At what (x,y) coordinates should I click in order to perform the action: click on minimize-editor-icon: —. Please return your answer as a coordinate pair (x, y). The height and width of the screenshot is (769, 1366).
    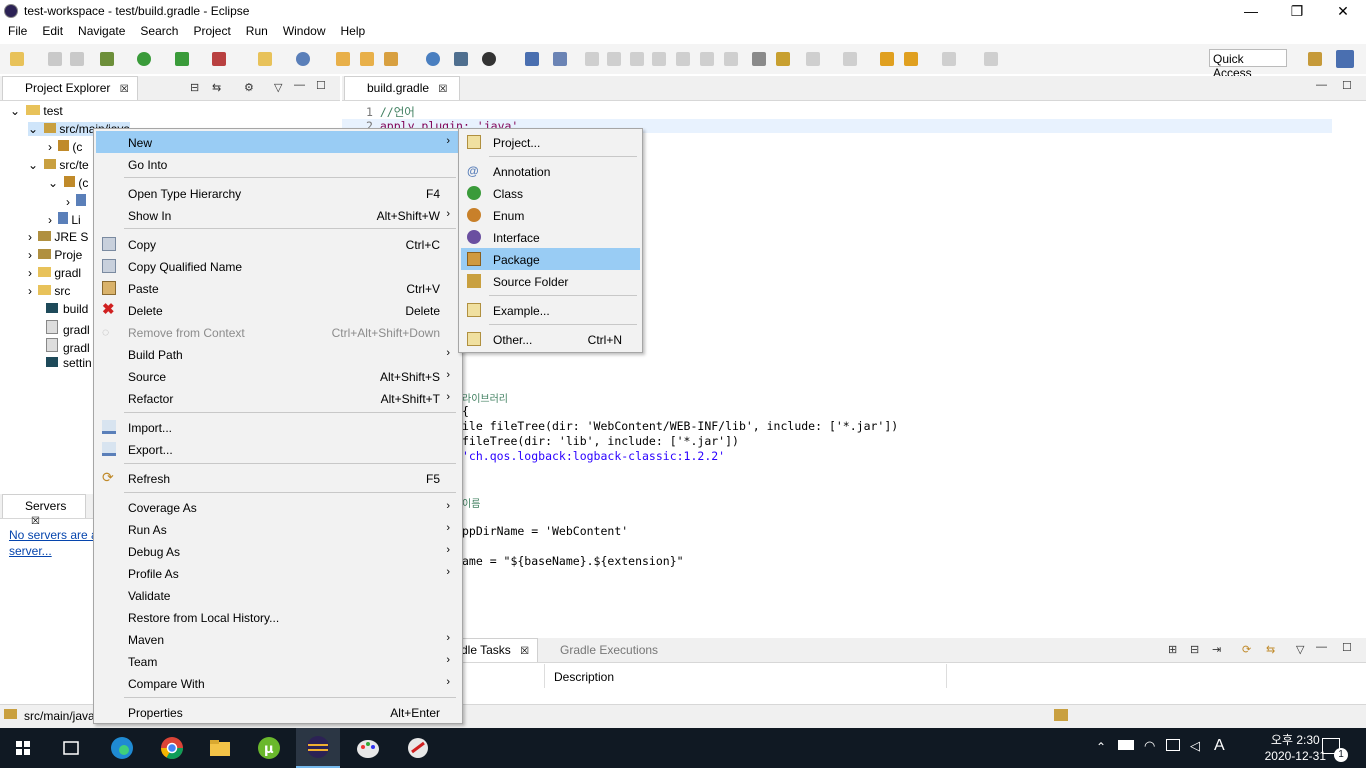
    Looking at the image, I should click on (1321, 85).